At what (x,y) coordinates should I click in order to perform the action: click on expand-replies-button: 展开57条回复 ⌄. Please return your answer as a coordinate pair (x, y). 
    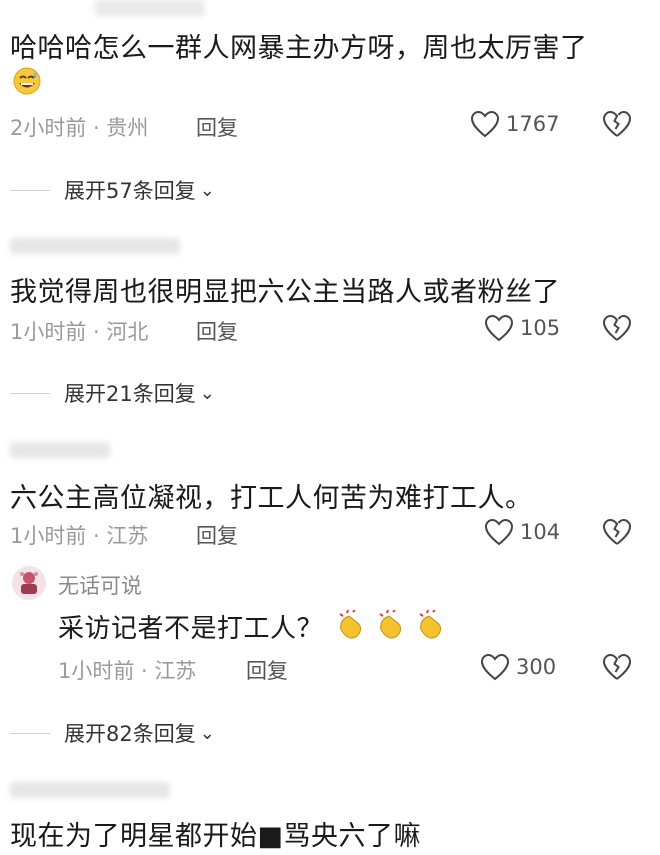
    Looking at the image, I should click on (112, 190).